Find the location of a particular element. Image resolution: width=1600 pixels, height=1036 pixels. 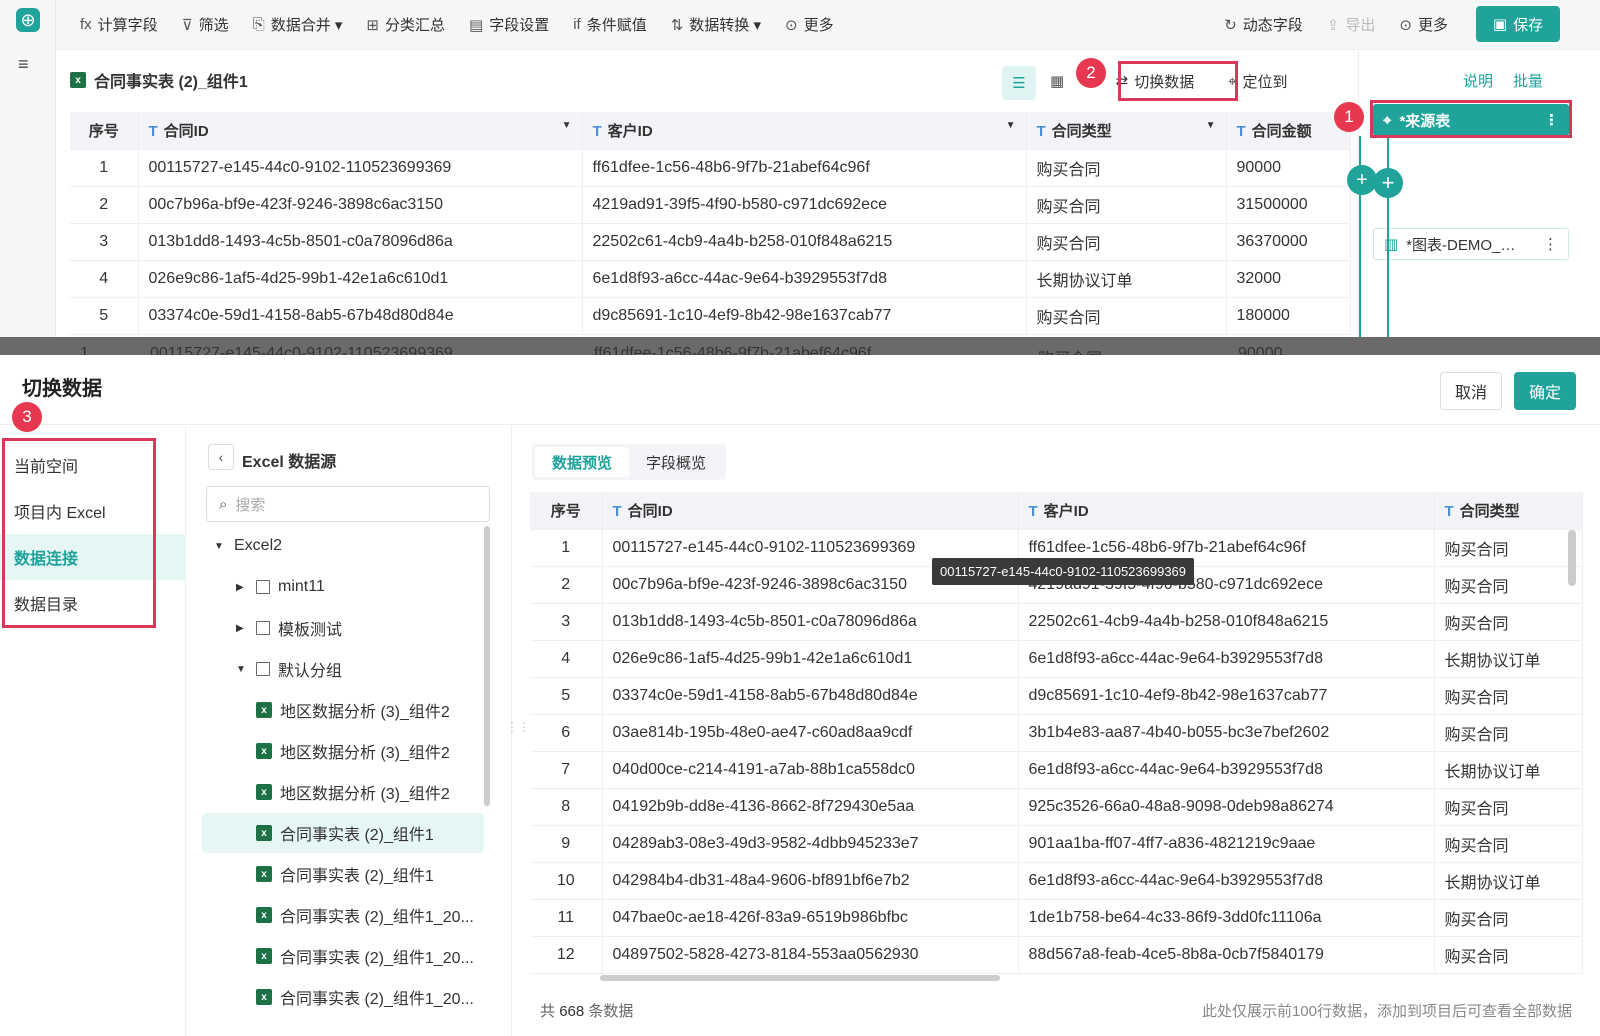

preview-column-header: T 合同类型 is located at coordinates (1508, 511).